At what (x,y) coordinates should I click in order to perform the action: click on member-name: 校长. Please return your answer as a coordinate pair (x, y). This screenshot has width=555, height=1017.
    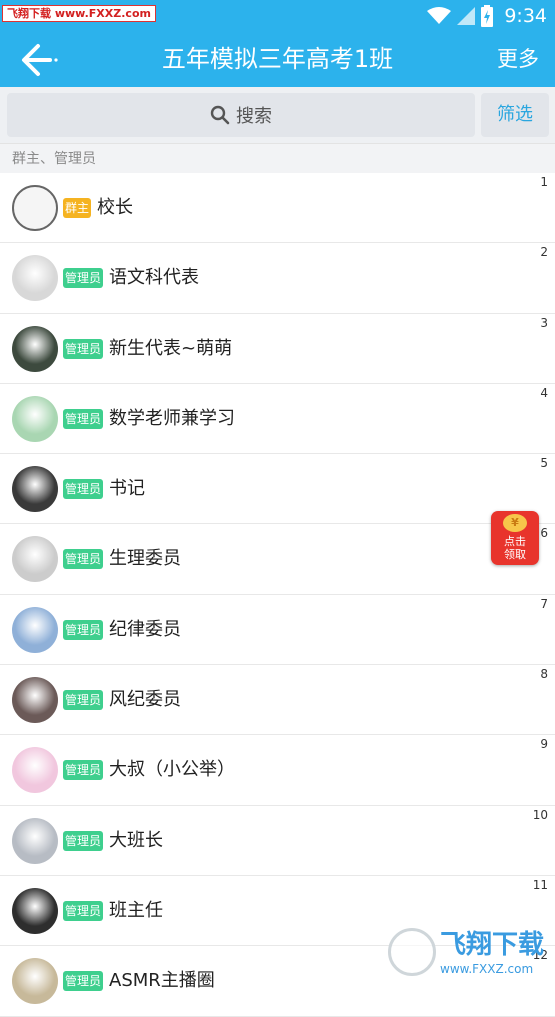
    Looking at the image, I should click on (115, 207).